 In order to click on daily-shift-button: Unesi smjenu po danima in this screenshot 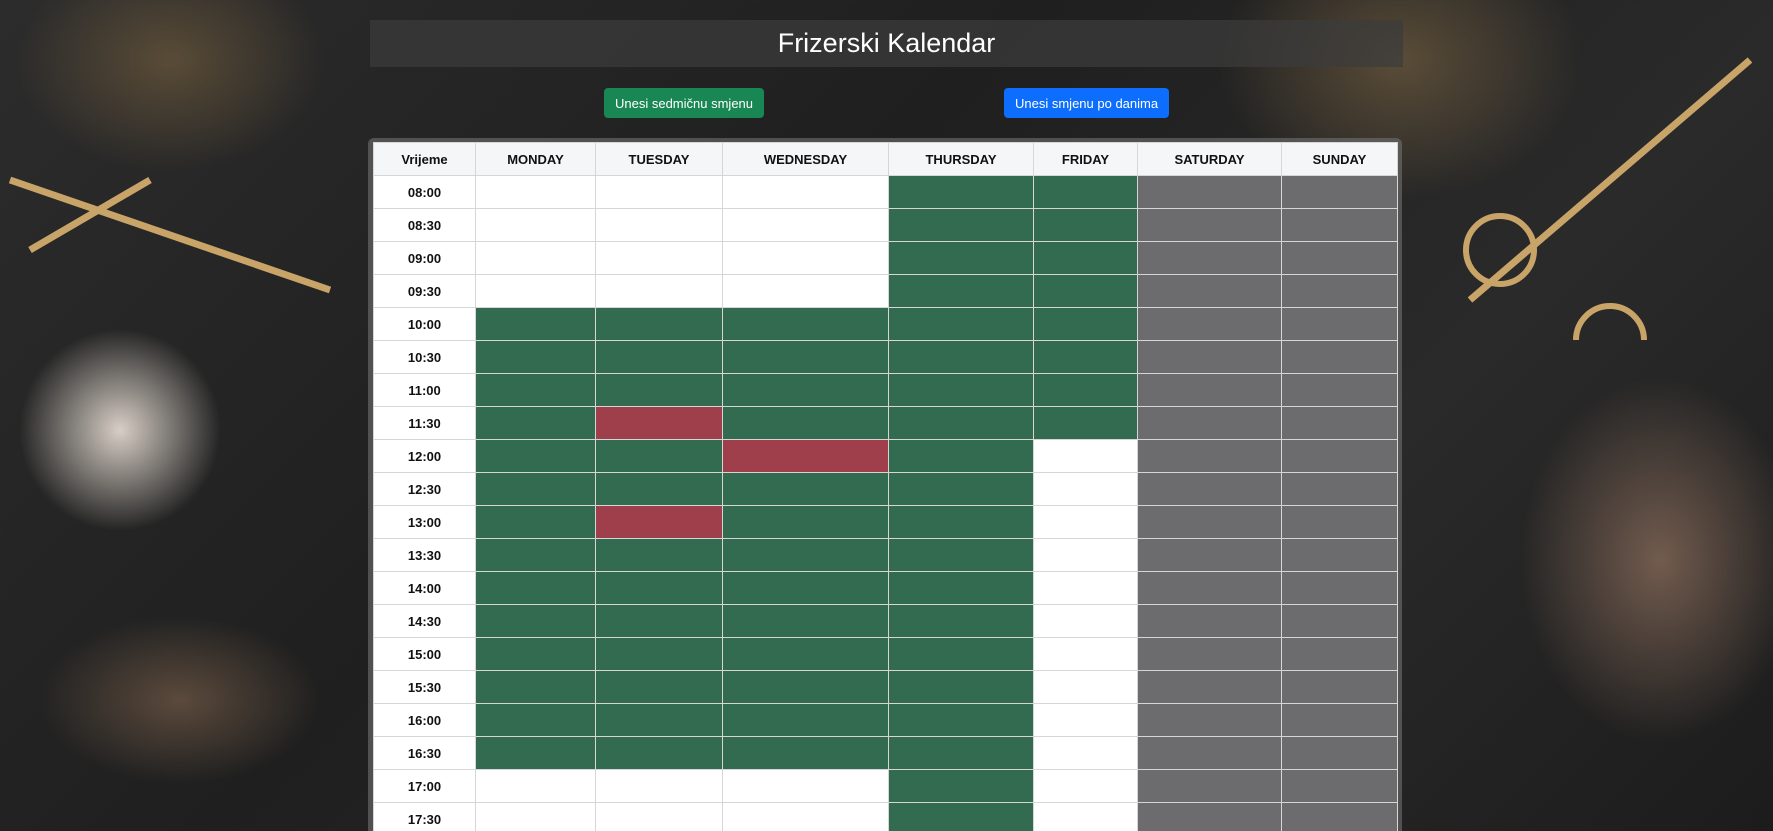, I will do `click(1087, 103)`.